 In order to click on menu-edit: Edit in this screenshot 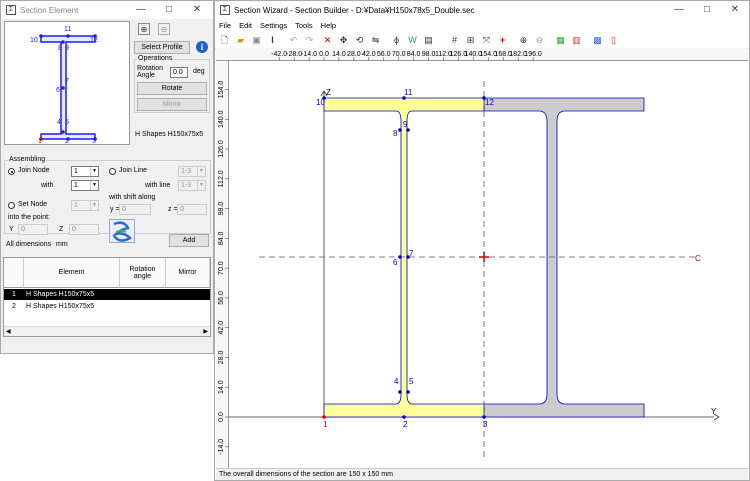, I will do `click(245, 26)`.